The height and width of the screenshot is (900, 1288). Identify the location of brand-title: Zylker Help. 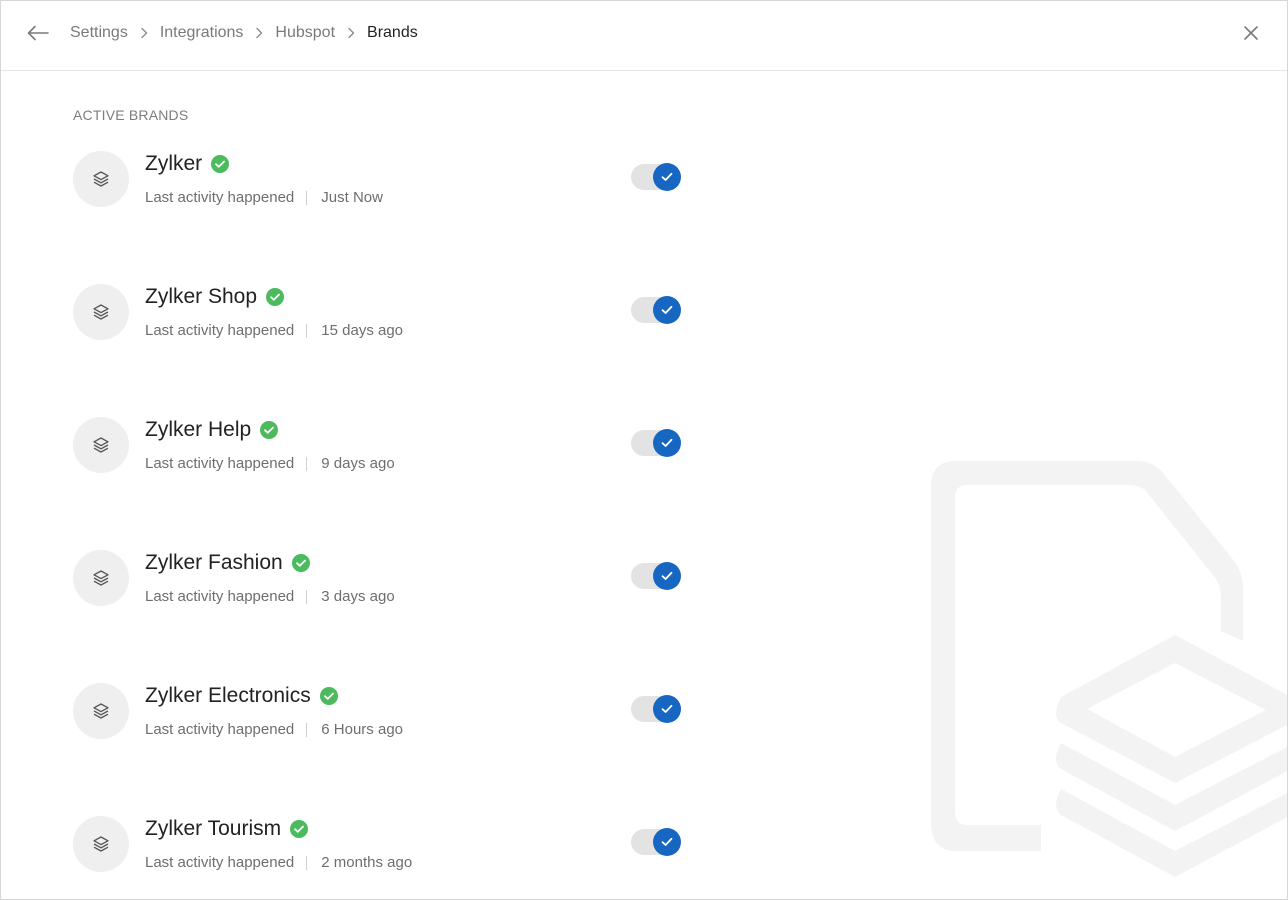
(212, 430).